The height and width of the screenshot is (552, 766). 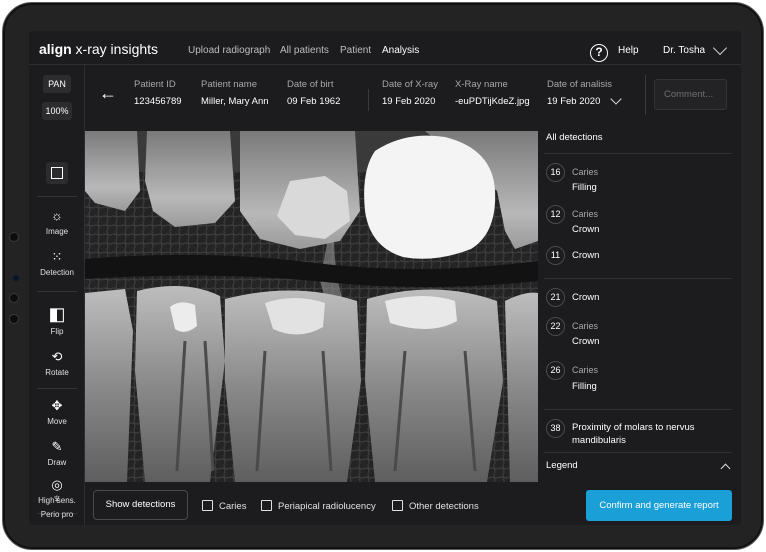 What do you see at coordinates (355, 50) in the screenshot?
I see `nav-link-patient: Patient` at bounding box center [355, 50].